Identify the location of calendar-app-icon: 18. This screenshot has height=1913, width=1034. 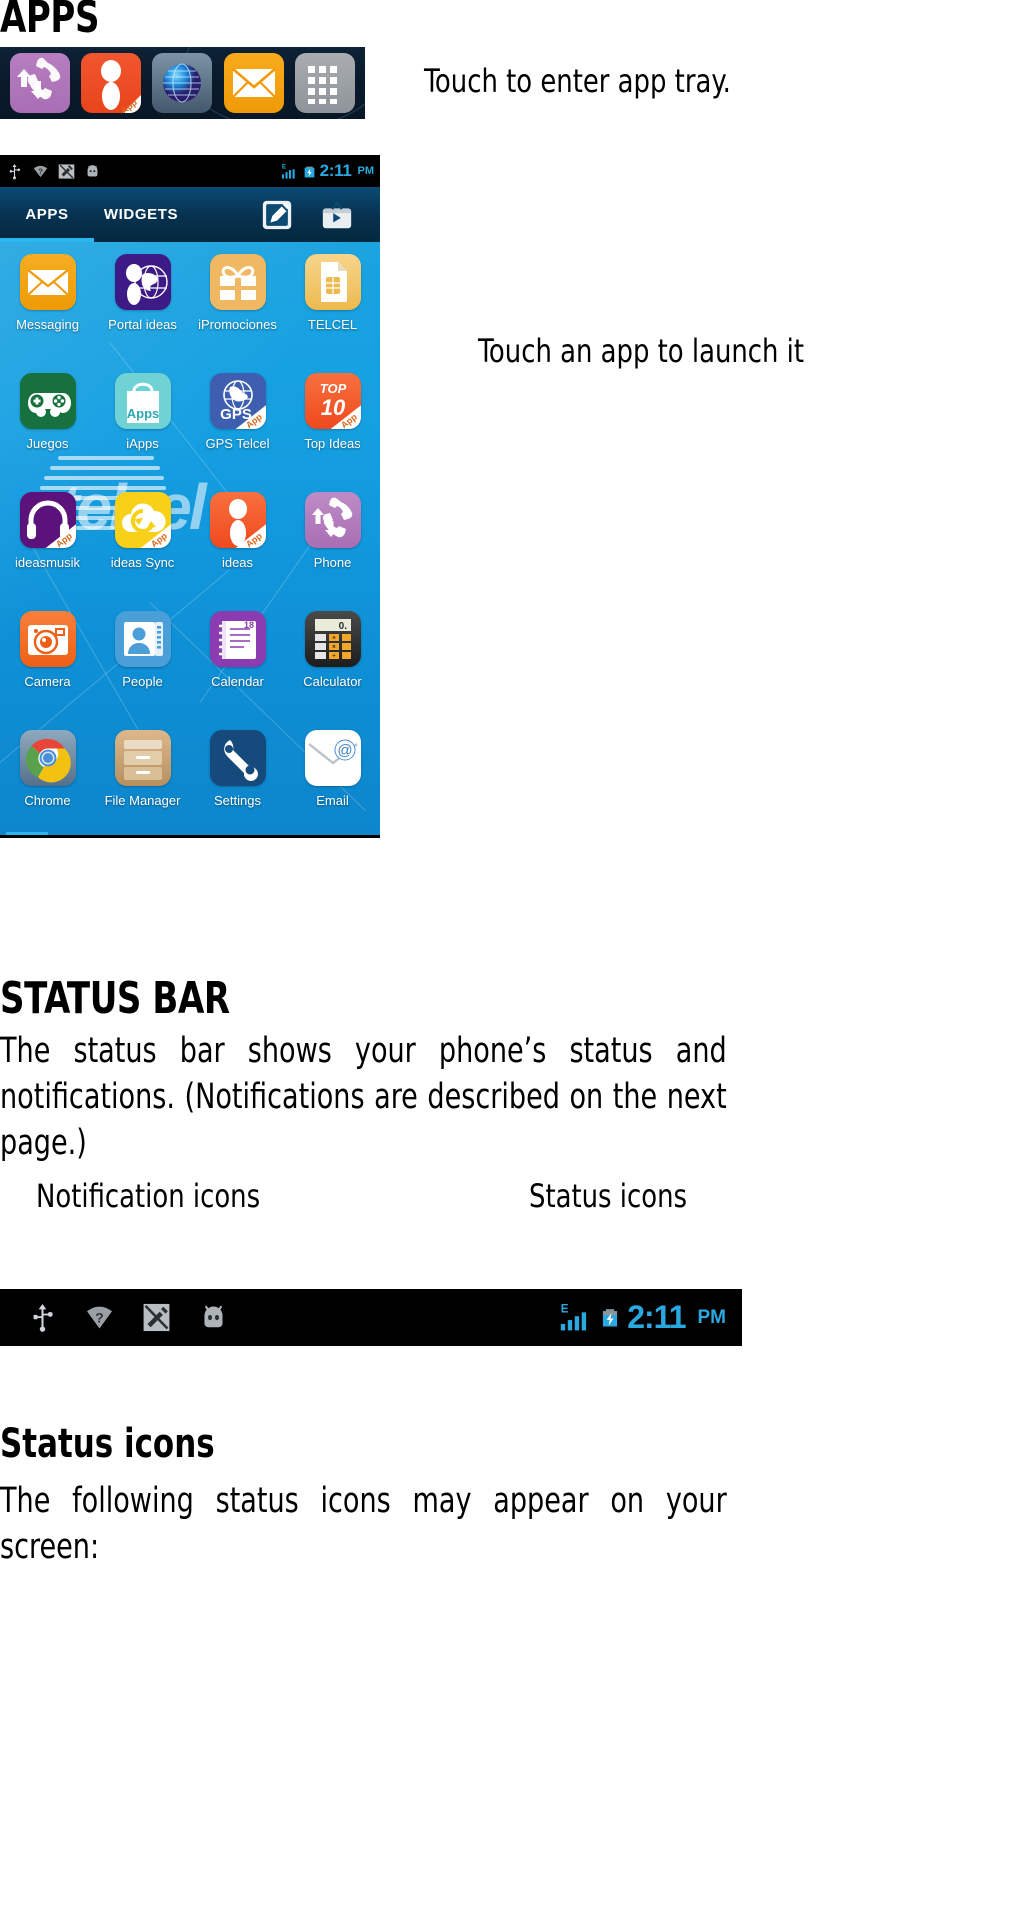
(237, 639).